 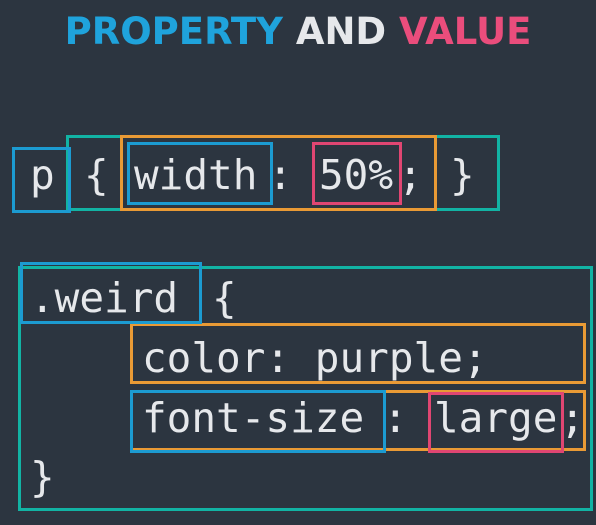 What do you see at coordinates (341, 31) in the screenshot?
I see `title-and-word: AND` at bounding box center [341, 31].